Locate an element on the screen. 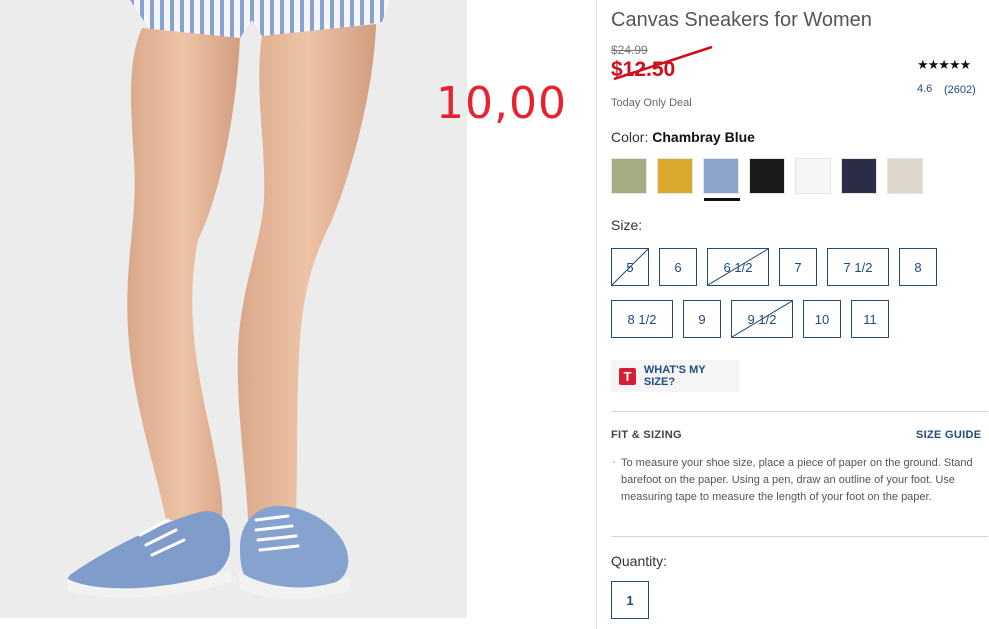 The height and width of the screenshot is (629, 989). size-guide-link: SIZE GUIDE is located at coordinates (948, 435).